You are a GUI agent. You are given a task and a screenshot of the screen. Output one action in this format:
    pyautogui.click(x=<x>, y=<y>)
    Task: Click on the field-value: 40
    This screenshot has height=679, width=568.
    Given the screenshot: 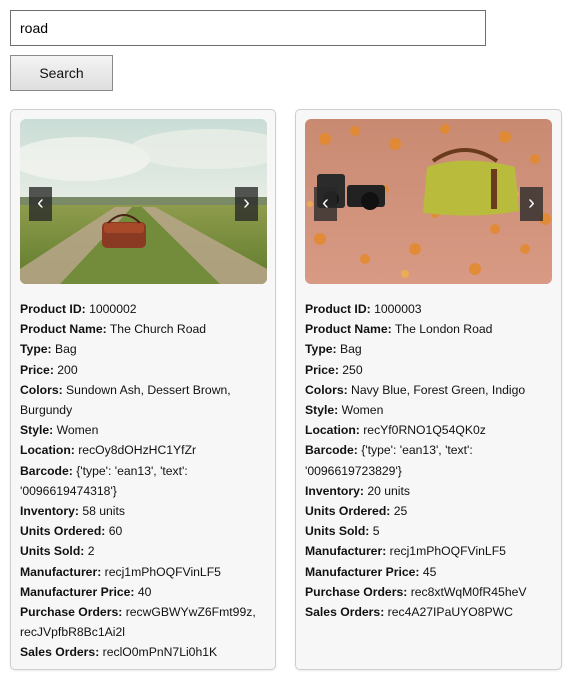 What is the action you would take?
    pyautogui.click(x=144, y=591)
    